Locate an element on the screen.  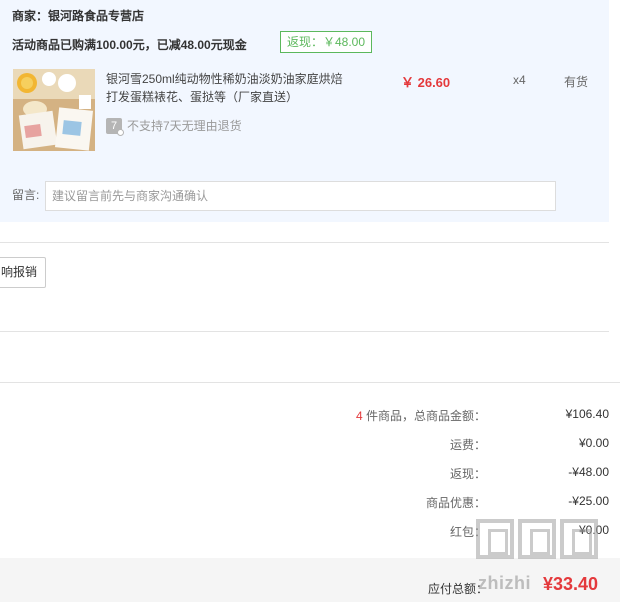
watermark-logo is located at coordinates (537, 539).